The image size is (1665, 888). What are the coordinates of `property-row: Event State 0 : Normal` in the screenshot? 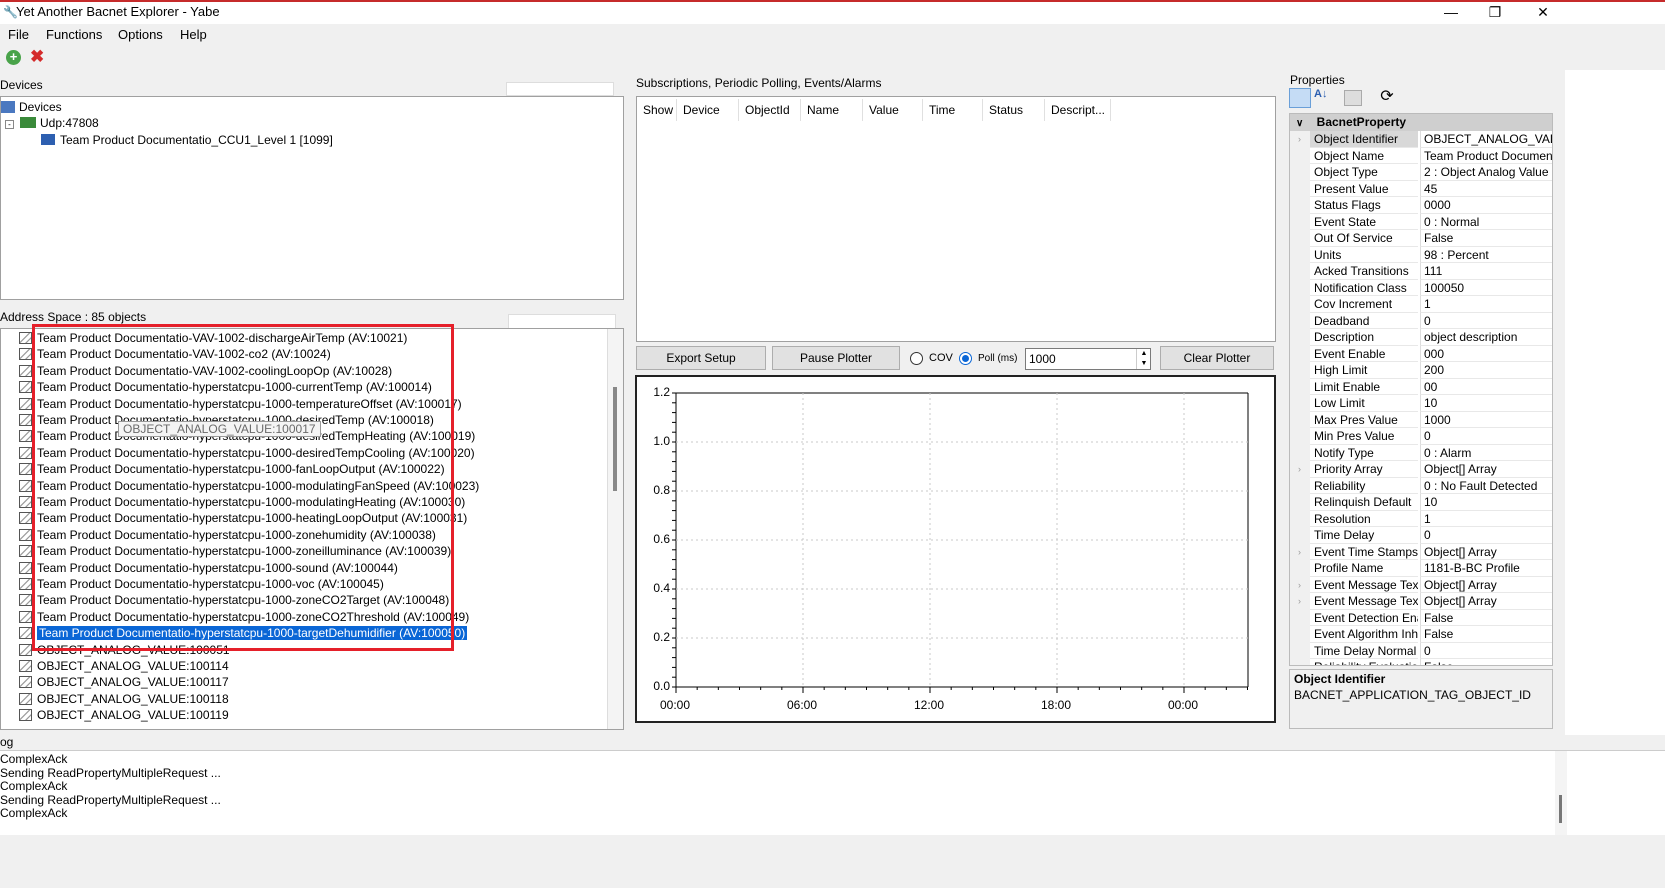 It's located at (1421, 221).